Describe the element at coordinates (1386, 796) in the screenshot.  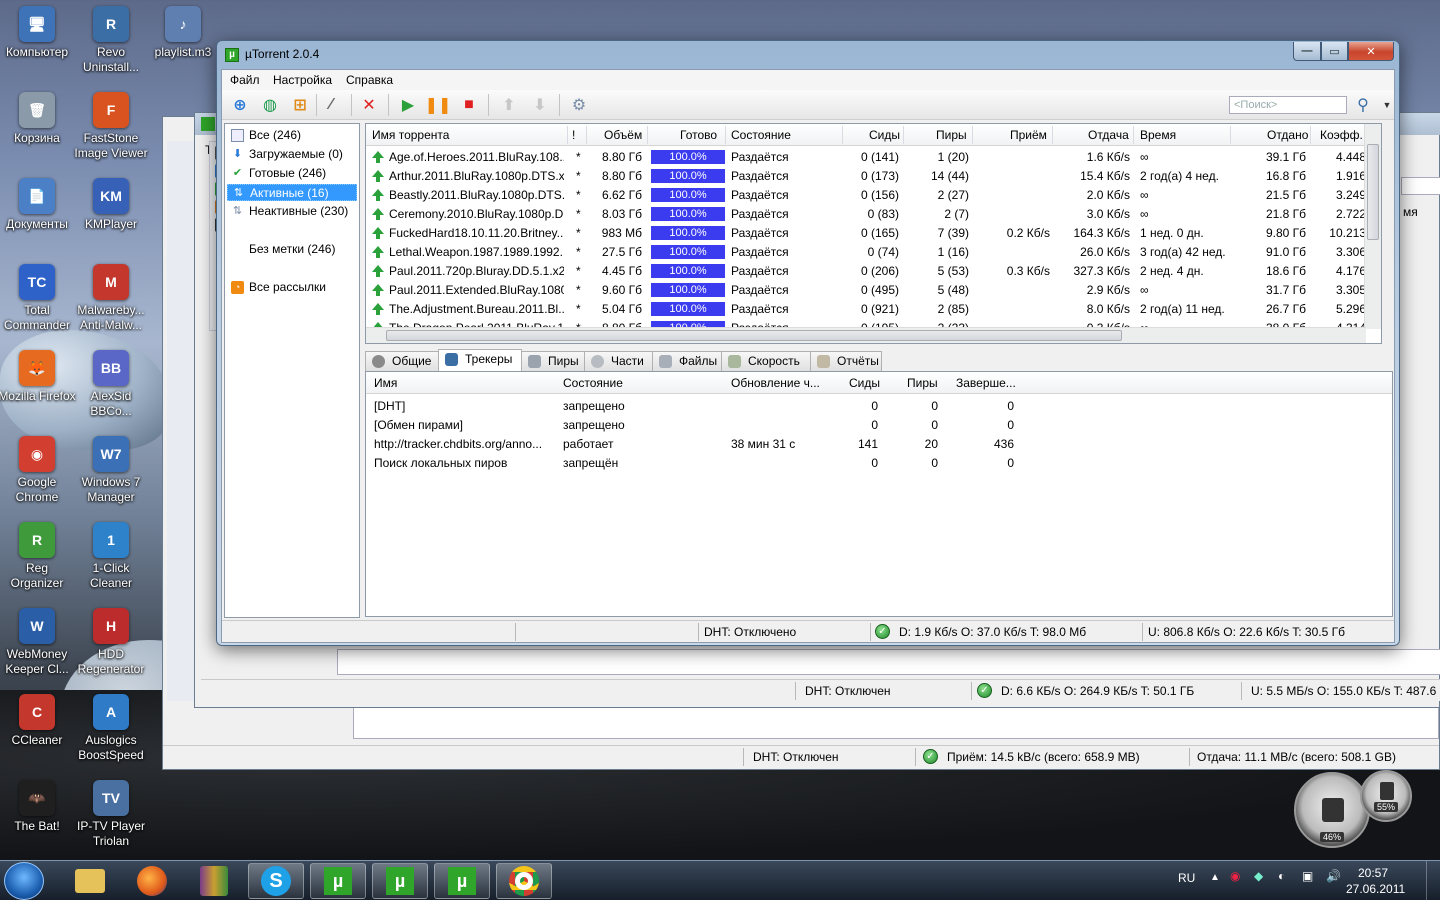
I see `memory-gauge-gadget: 55%` at that location.